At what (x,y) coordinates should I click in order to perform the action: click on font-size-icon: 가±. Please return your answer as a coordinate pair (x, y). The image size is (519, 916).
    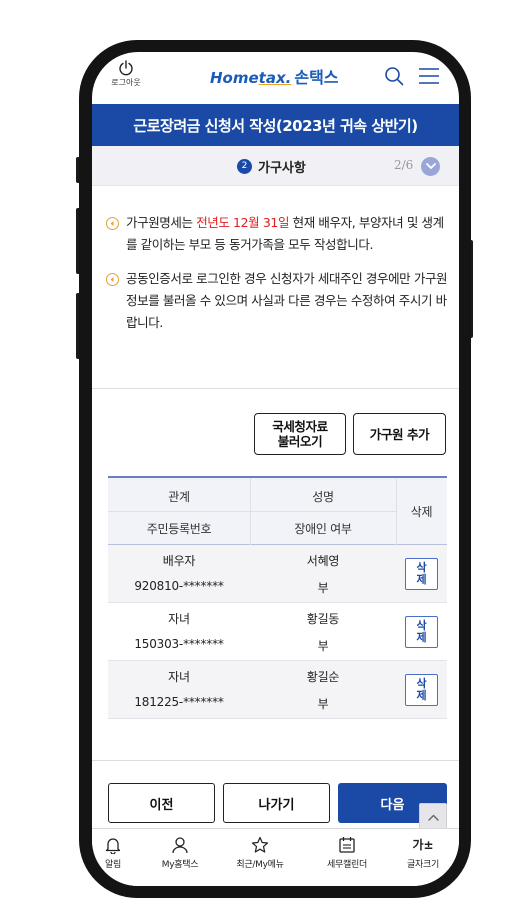
    Looking at the image, I should click on (423, 845).